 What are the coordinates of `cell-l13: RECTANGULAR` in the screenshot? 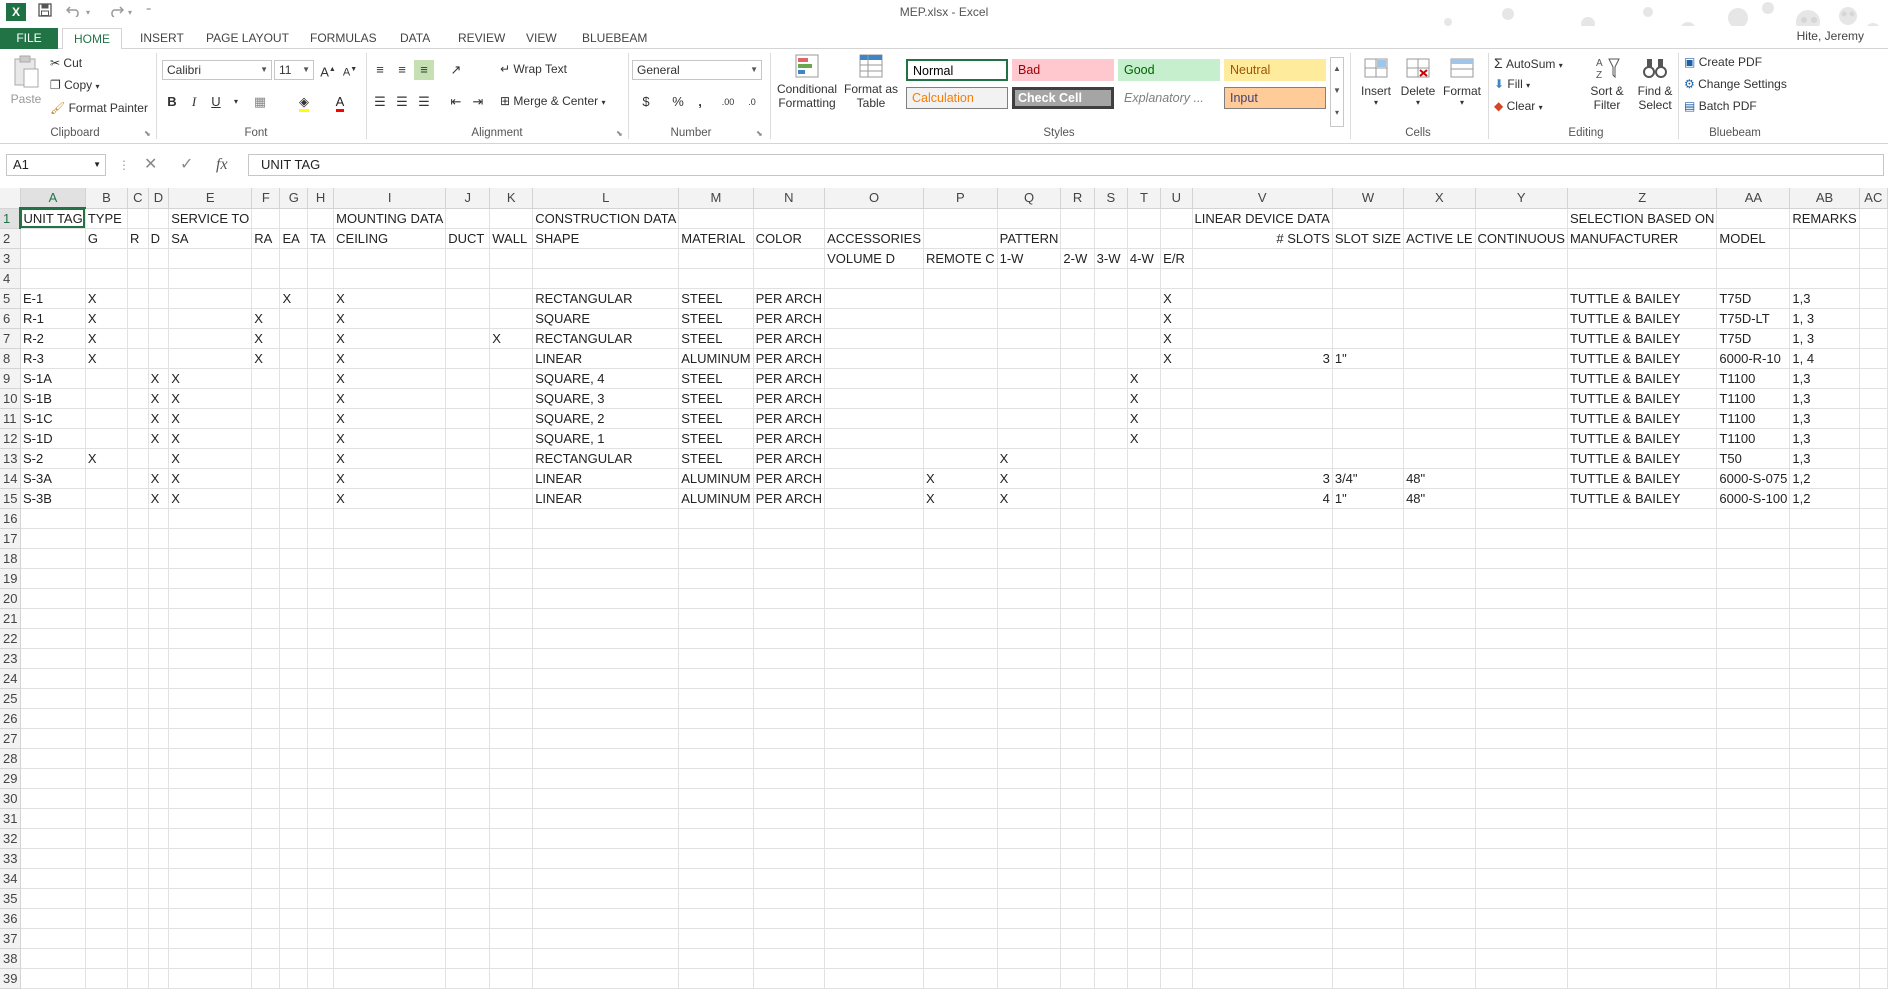 It's located at (606, 458).